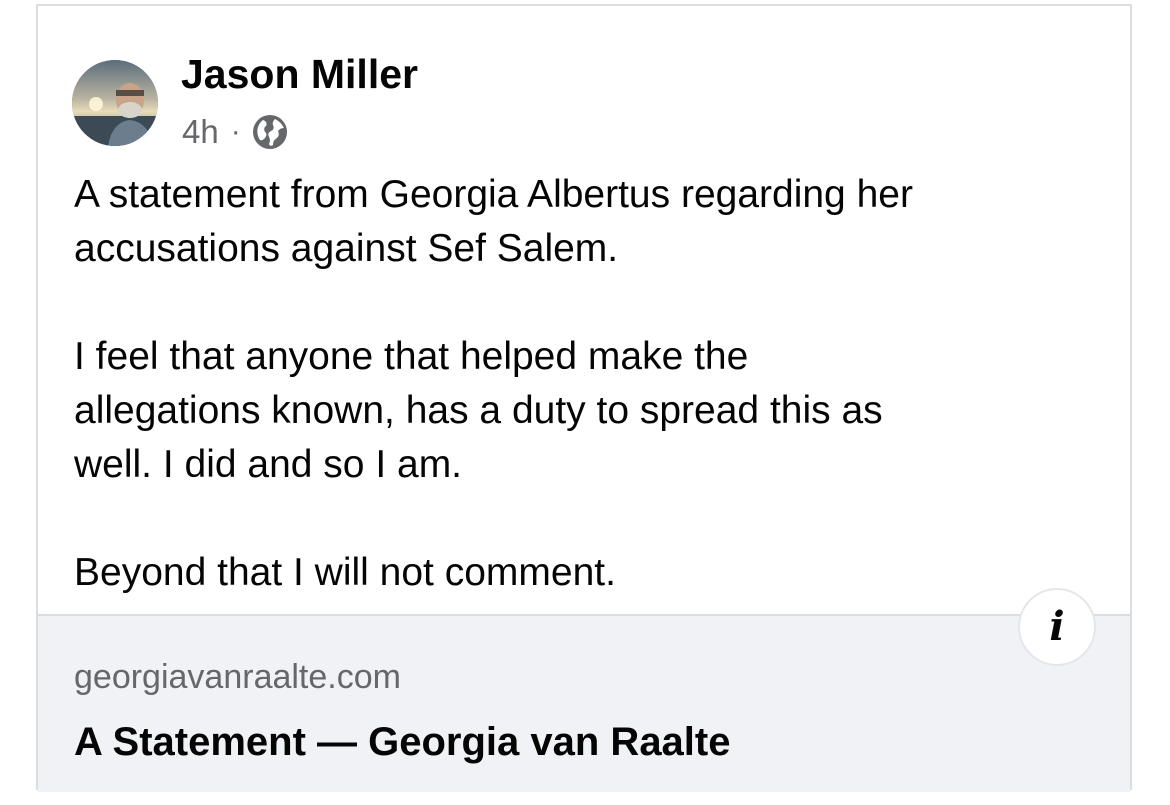 This screenshot has height=805, width=1170. What do you see at coordinates (237, 677) in the screenshot?
I see `link-domain: georgiavanraalte.com` at bounding box center [237, 677].